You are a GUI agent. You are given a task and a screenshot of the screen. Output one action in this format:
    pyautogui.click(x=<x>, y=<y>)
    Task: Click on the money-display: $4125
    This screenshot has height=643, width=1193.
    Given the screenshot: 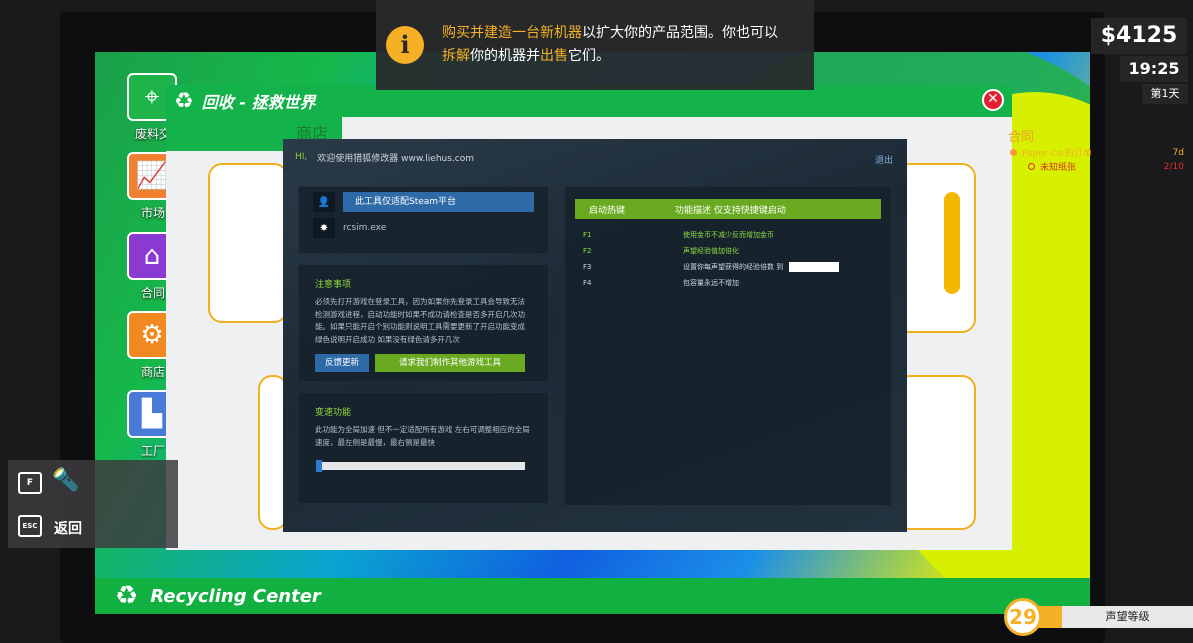 What is the action you would take?
    pyautogui.click(x=1139, y=36)
    